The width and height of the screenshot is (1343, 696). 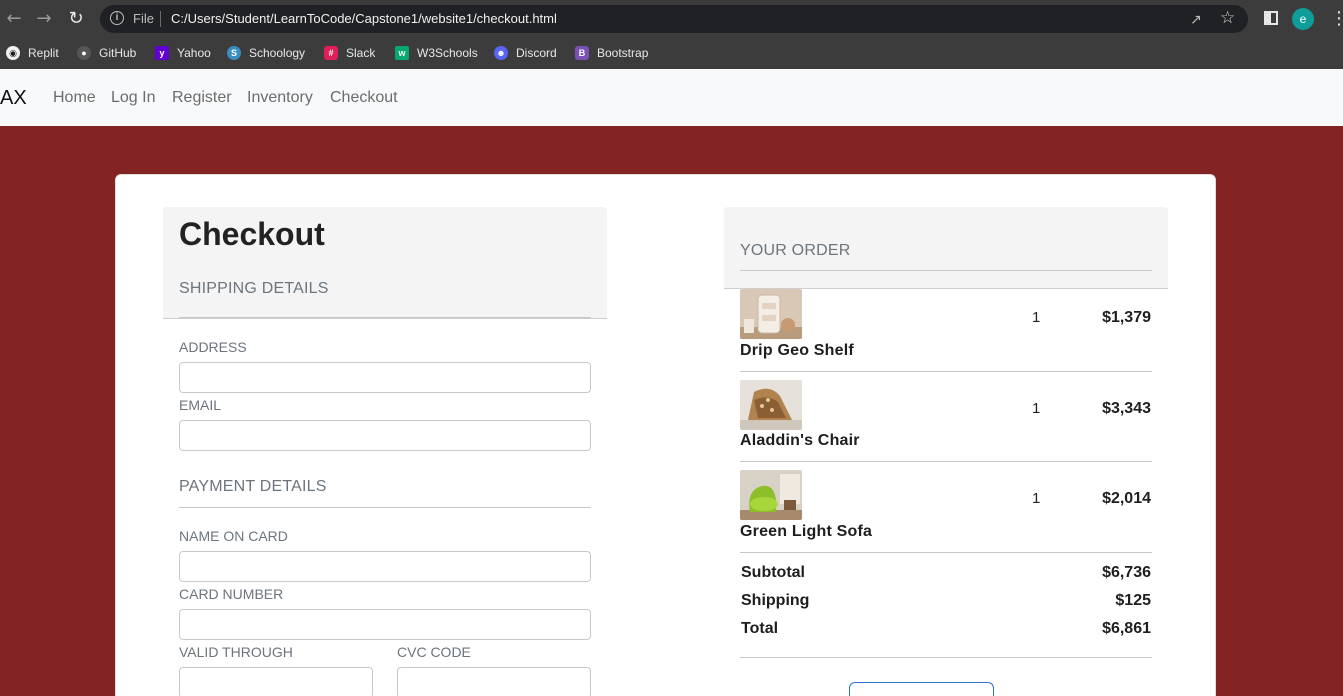 I want to click on nav-checkout: Checkout, so click(x=364, y=98).